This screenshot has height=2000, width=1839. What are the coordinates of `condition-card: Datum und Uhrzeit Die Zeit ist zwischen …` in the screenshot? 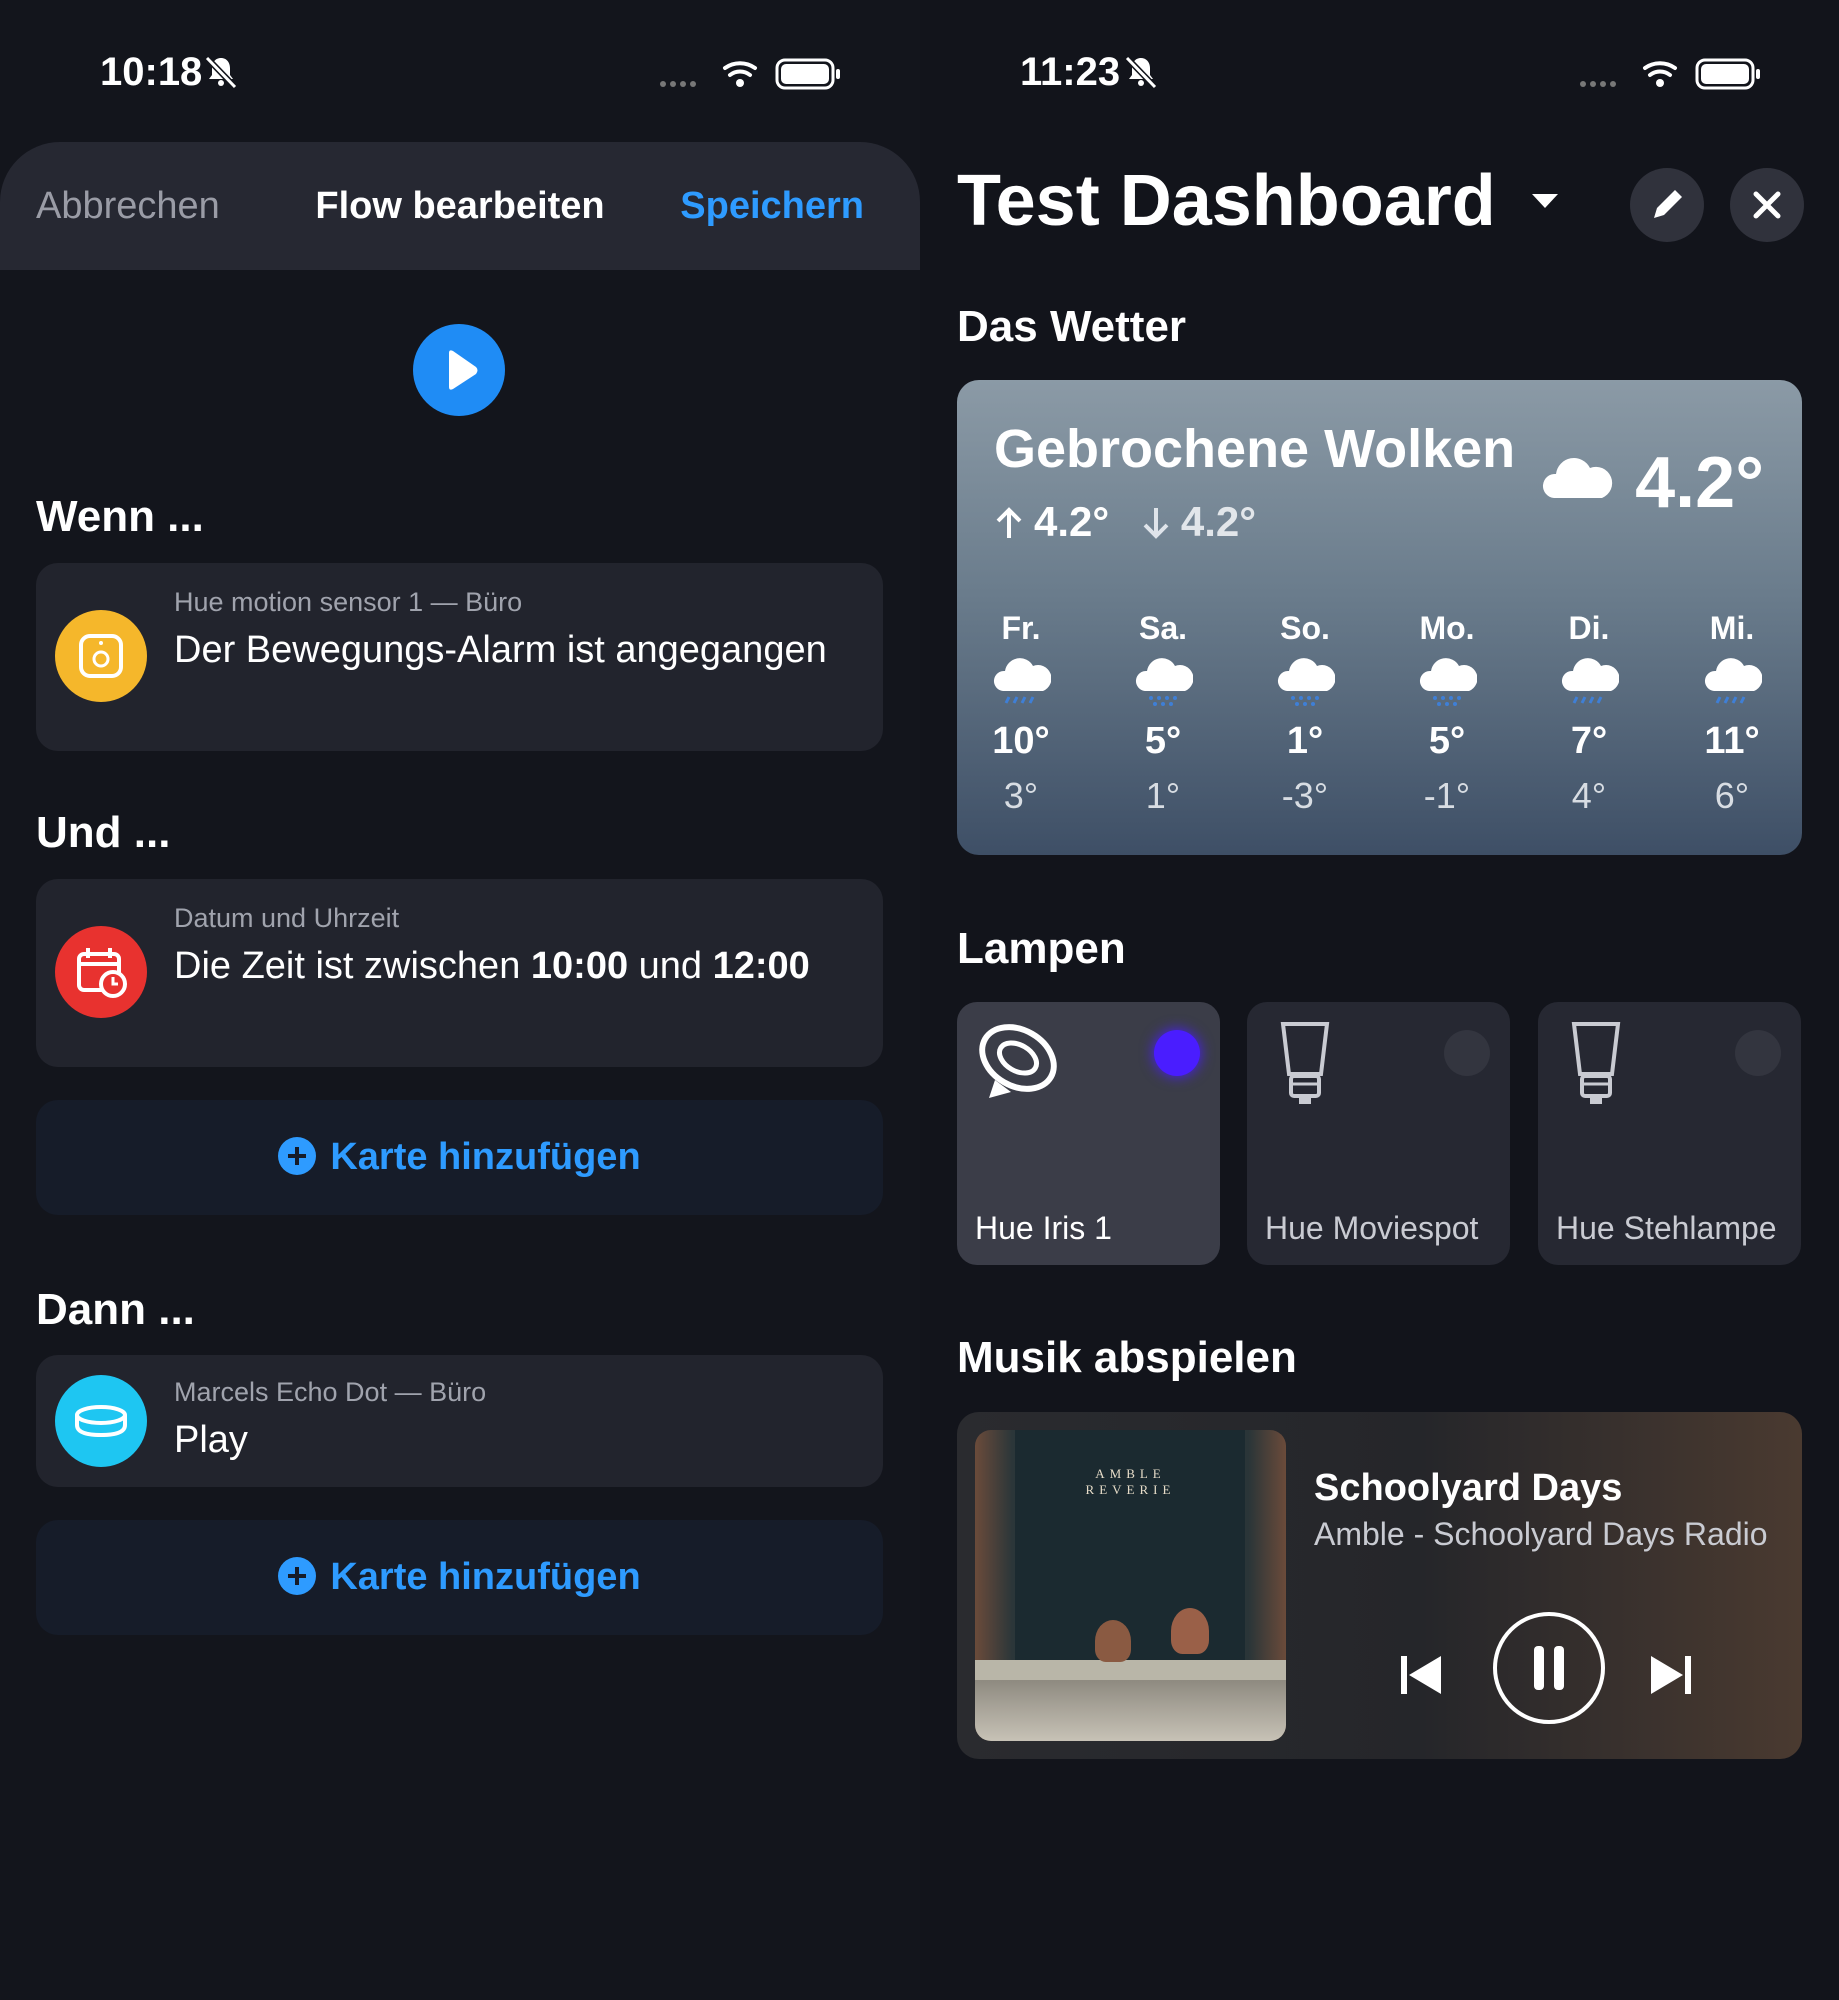 It's located at (459, 973).